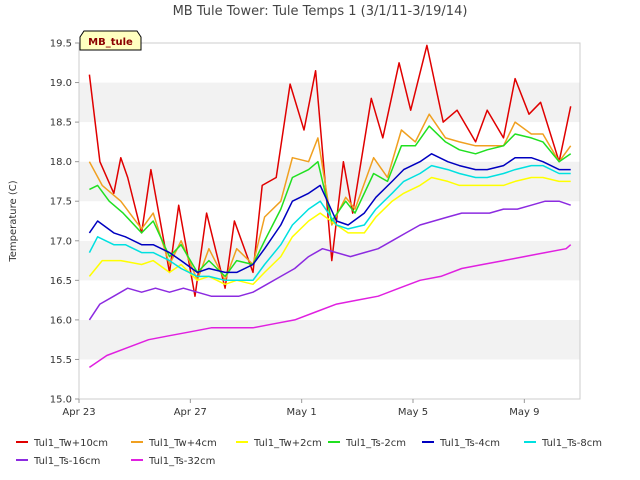  I want to click on x-tick-label: May 5, so click(413, 412).